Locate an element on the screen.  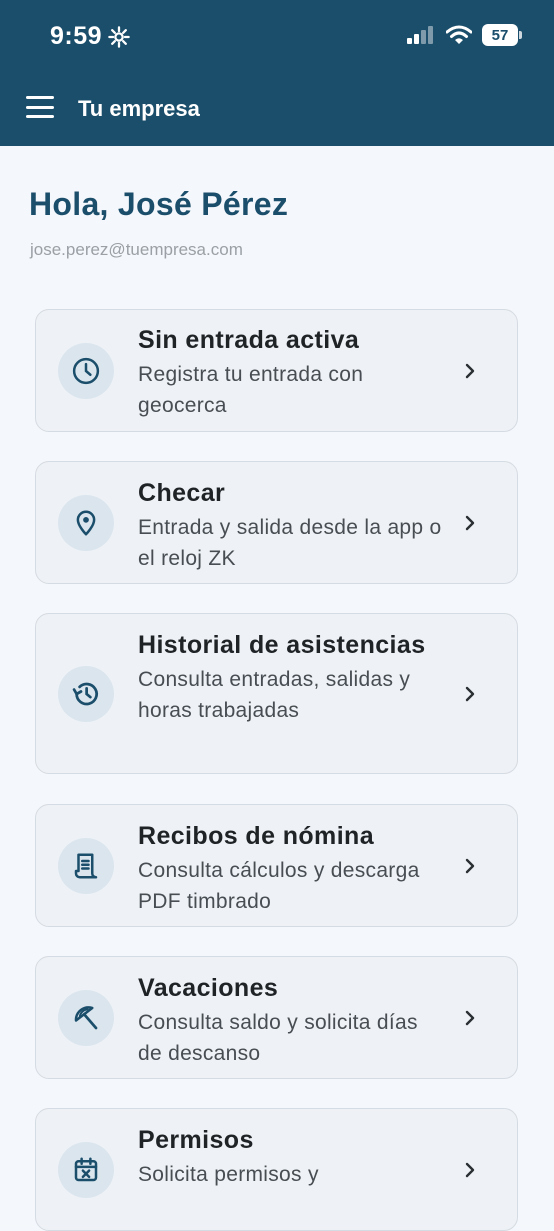
beach-umbrella-icon is located at coordinates (86, 1018).